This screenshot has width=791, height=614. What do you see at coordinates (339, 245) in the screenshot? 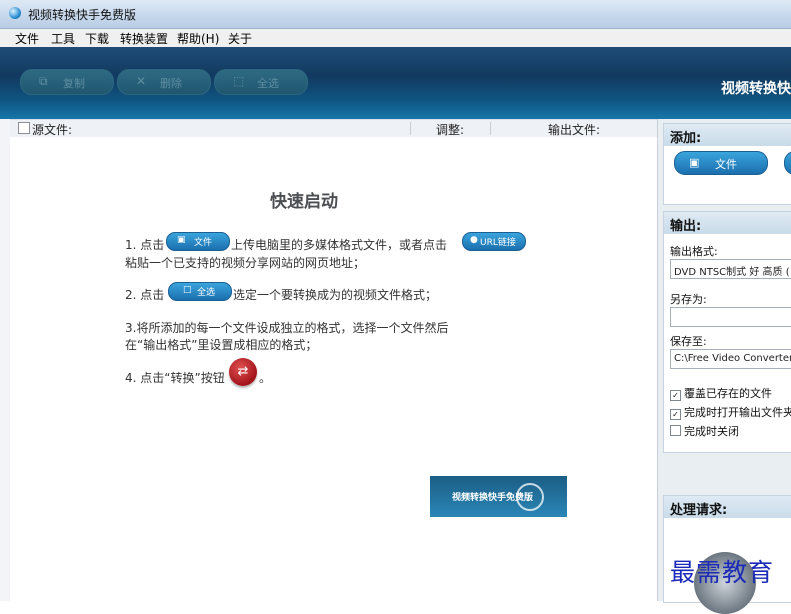
I see `step1-text: 上传电脑里的多媒体格式文件，或者点击` at bounding box center [339, 245].